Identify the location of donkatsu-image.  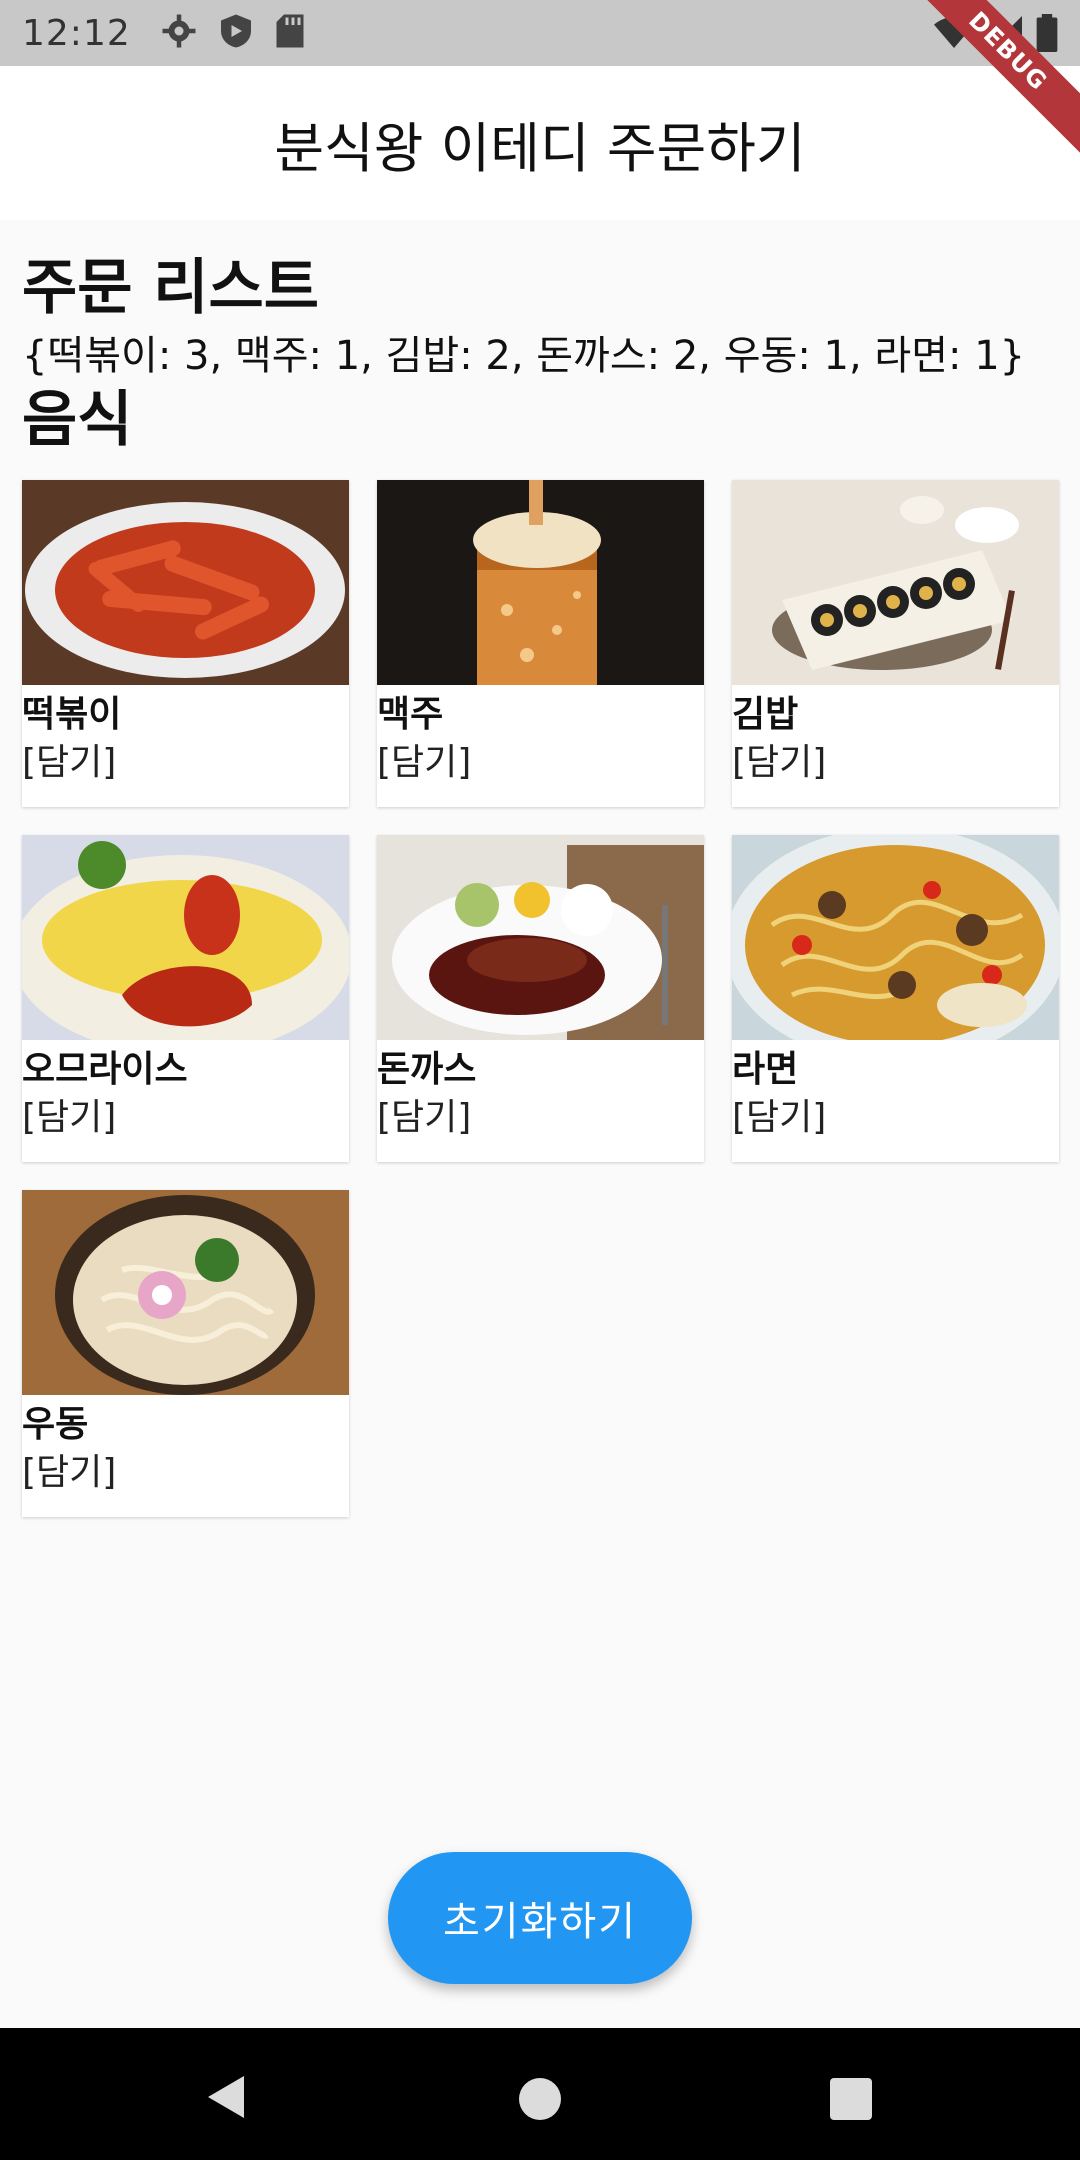
(540, 937).